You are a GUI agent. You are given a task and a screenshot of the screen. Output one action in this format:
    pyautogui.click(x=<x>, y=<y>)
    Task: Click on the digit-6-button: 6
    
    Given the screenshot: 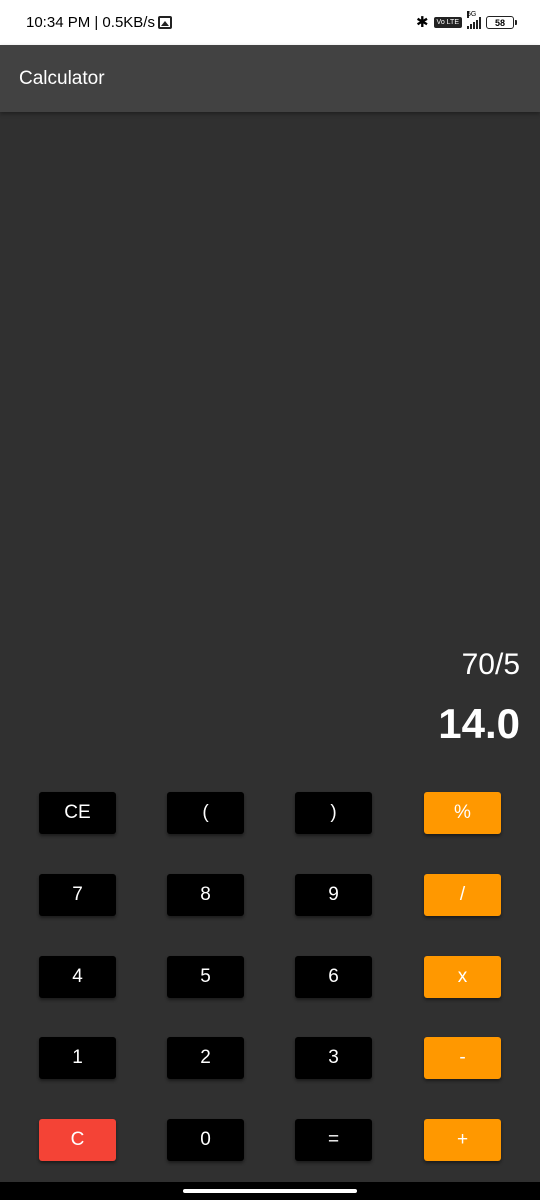 What is the action you would take?
    pyautogui.click(x=333, y=977)
    